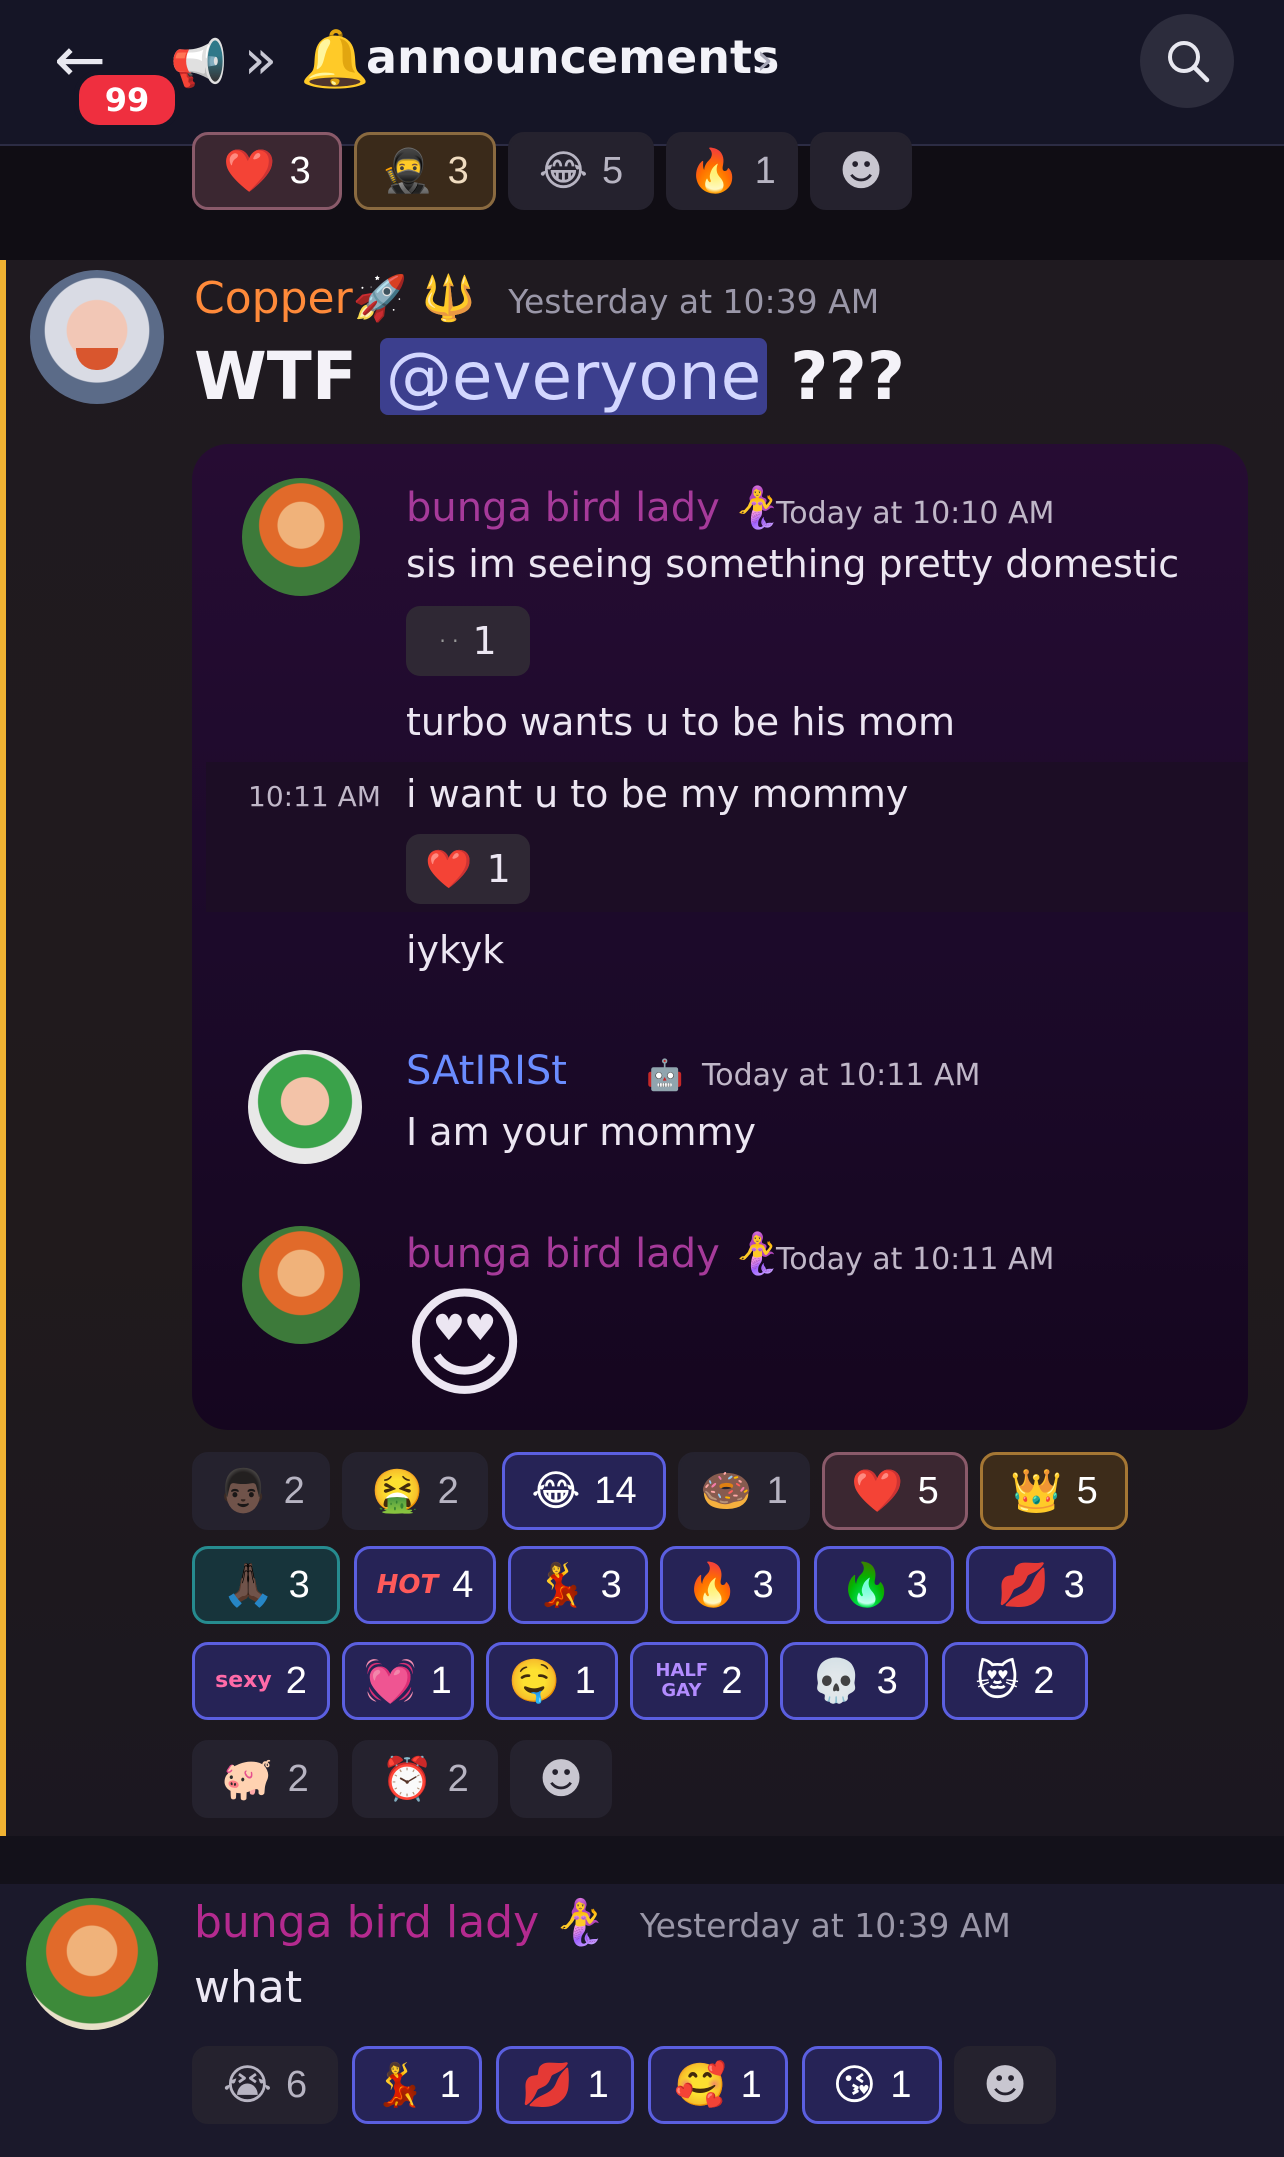 The width and height of the screenshot is (1284, 2157). I want to click on reaction-chip: 😂 14, so click(584, 1491).